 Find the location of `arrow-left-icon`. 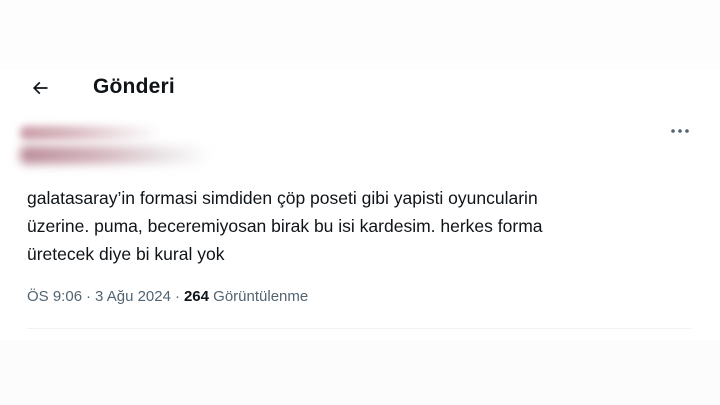

arrow-left-icon is located at coordinates (40, 88).